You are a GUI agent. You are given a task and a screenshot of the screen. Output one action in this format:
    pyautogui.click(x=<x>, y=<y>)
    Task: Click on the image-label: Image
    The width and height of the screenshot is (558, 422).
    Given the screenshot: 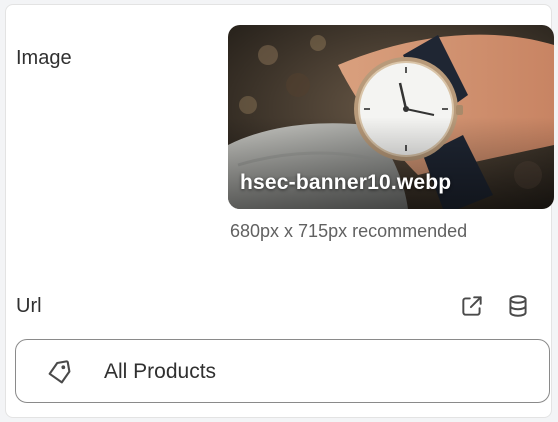 What is the action you would take?
    pyautogui.click(x=44, y=58)
    